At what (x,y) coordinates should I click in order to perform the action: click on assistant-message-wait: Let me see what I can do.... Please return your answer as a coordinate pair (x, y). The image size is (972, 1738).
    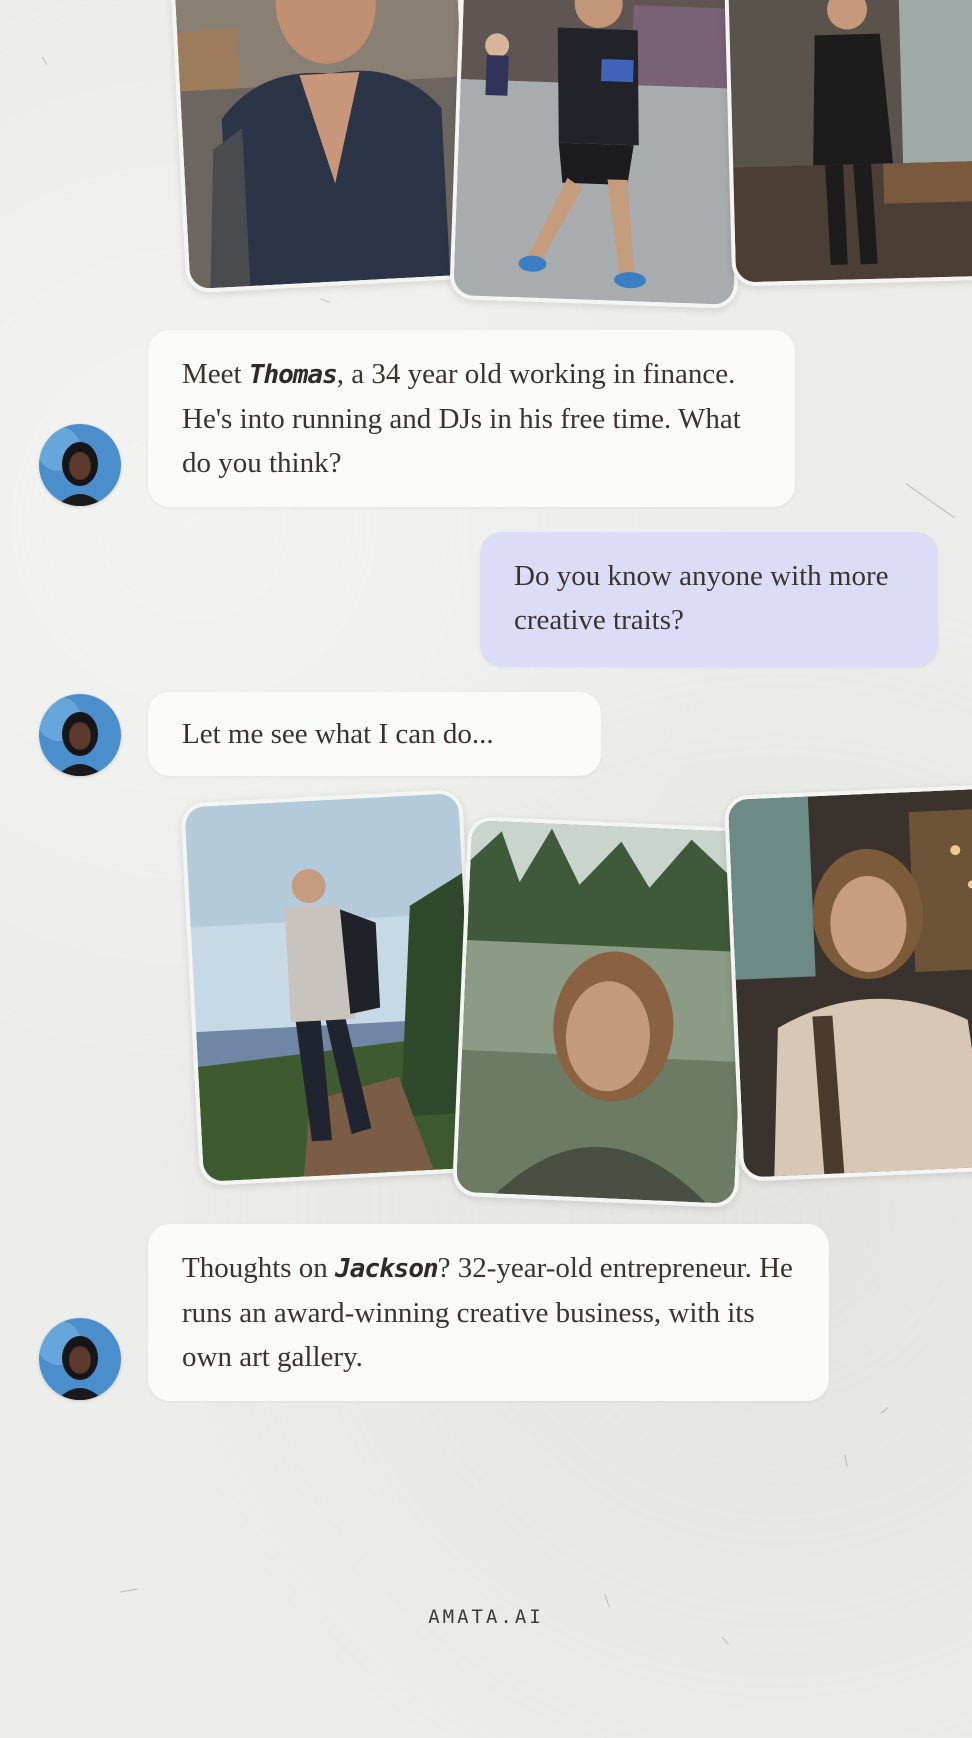
    Looking at the image, I should click on (374, 734).